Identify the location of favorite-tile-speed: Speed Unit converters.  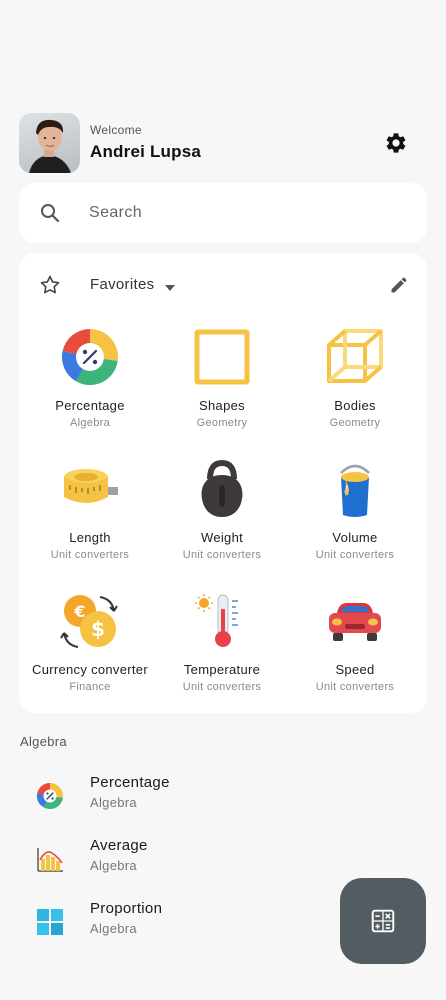
(355, 651).